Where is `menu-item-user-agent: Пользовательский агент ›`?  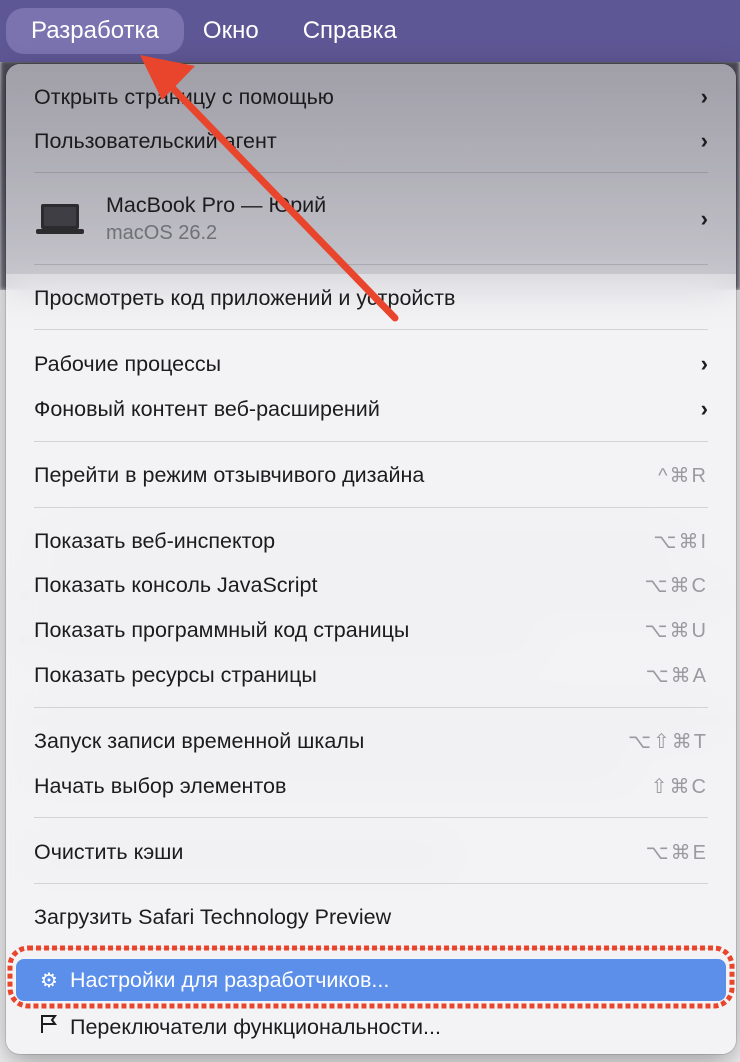
menu-item-user-agent: Пользовательский агент › is located at coordinates (371, 141).